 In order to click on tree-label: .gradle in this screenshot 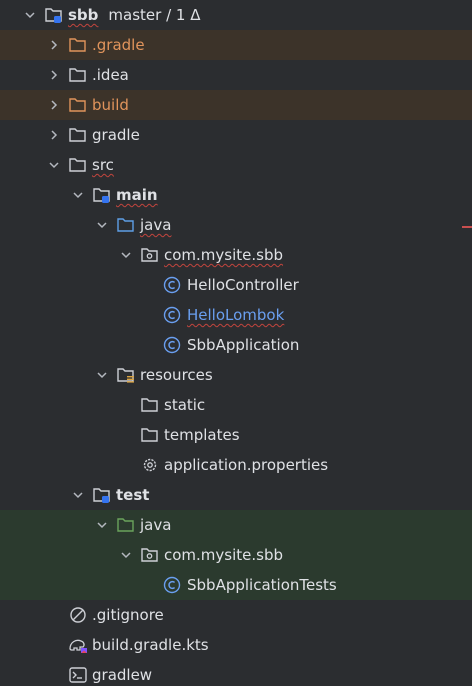, I will do `click(118, 45)`.